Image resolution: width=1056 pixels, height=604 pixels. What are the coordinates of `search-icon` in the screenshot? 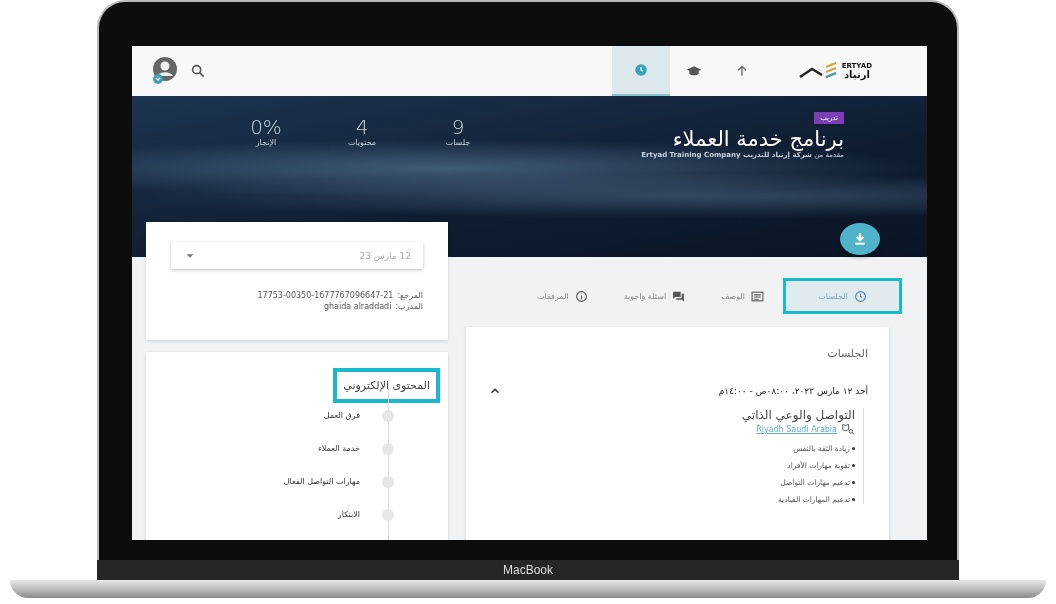 It's located at (198, 71).